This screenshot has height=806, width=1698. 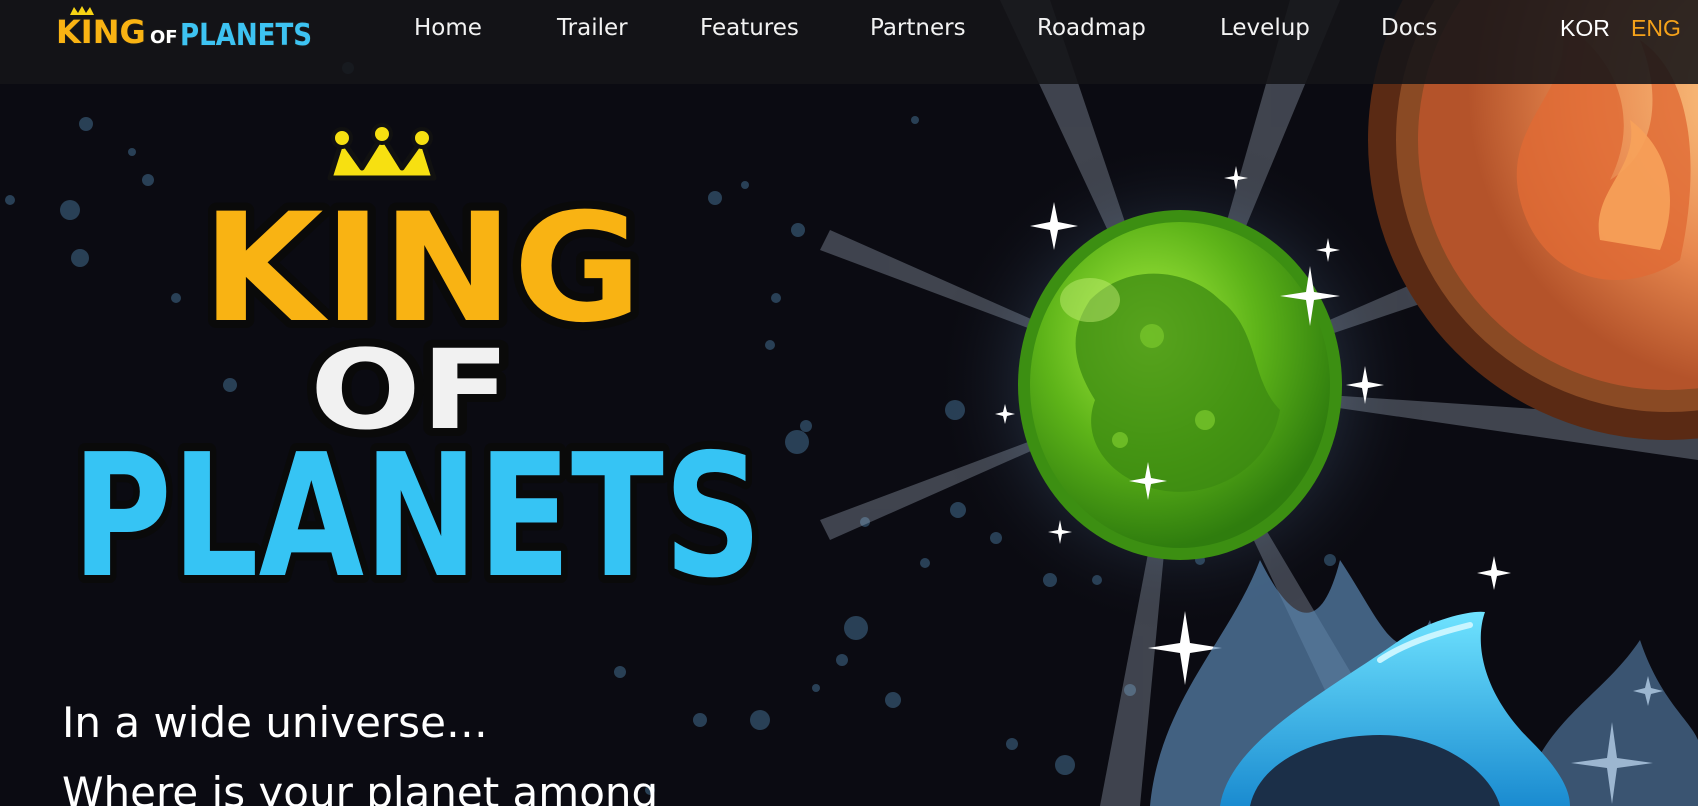 I want to click on nav-item-roadmap: Roadmap, so click(x=1091, y=28).